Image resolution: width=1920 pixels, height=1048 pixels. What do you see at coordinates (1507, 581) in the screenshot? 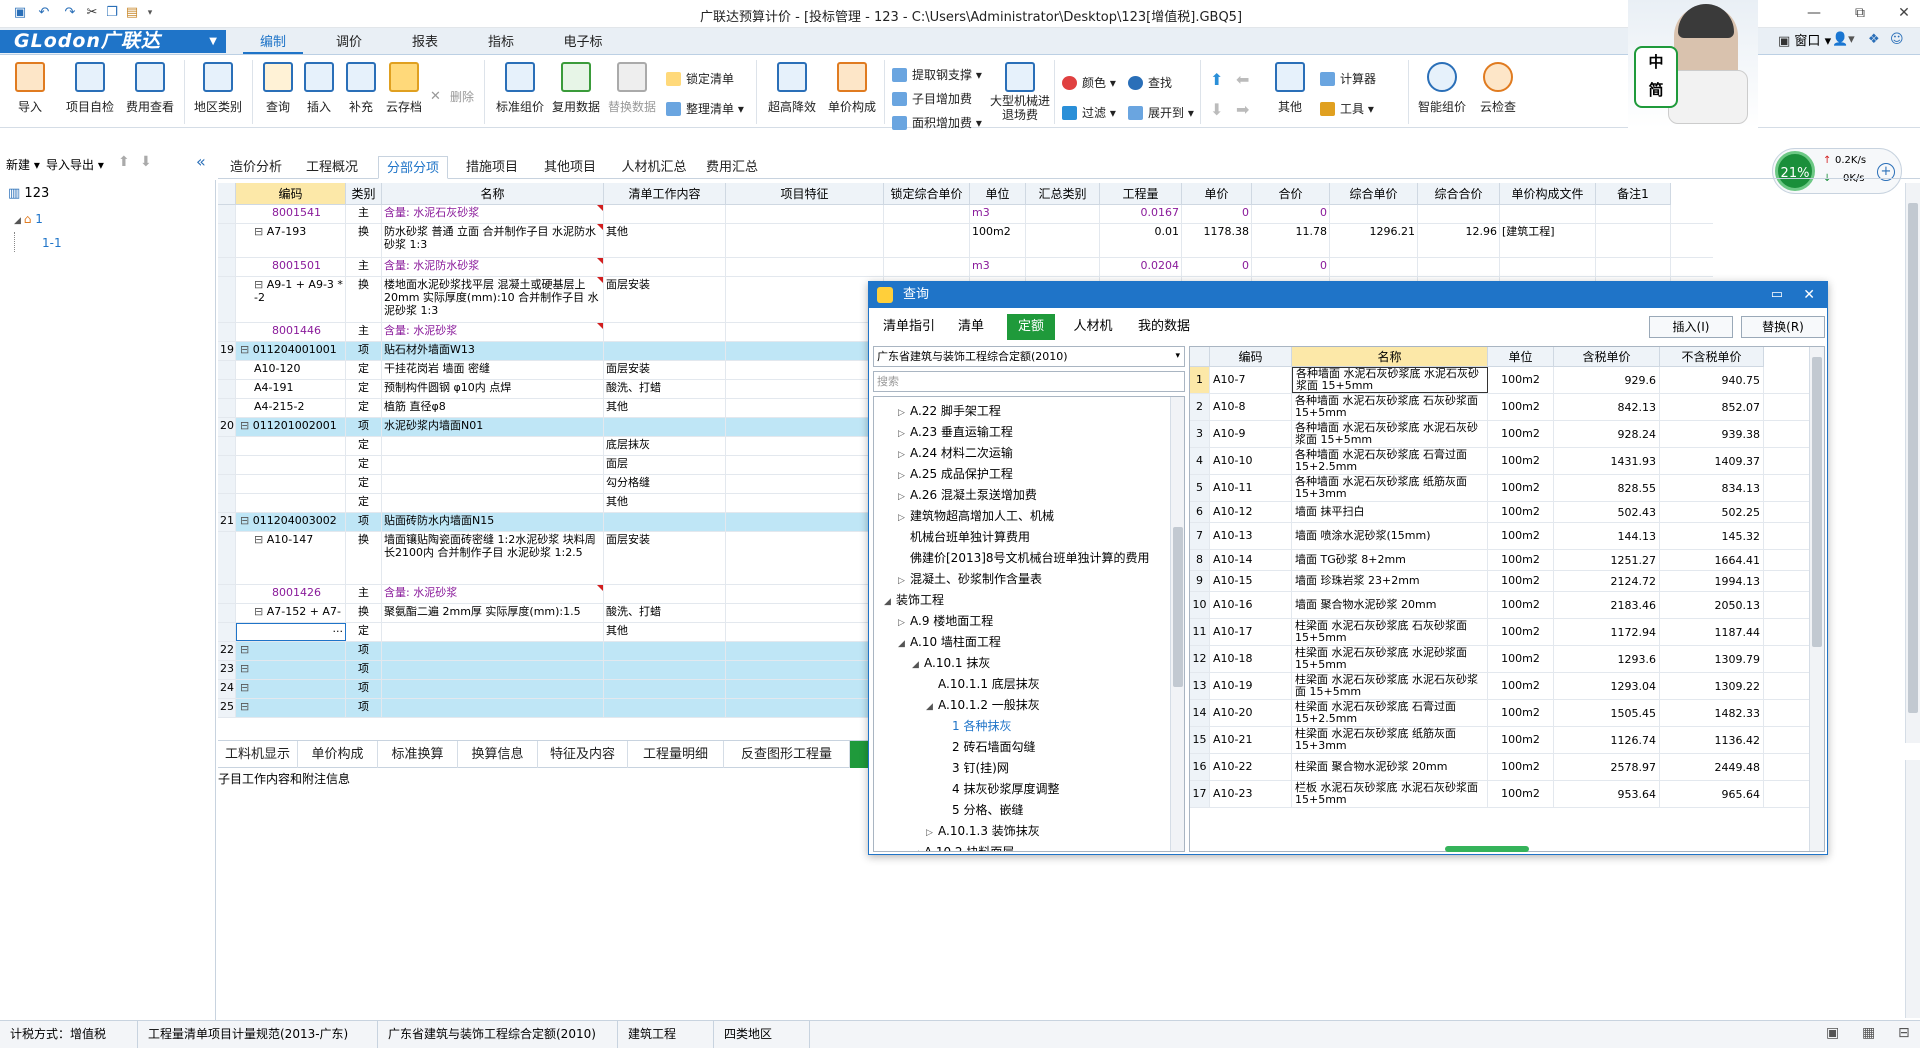
I see `quota-row: 9 A10-15 墙面 珍珠岩浆 23+2mm 100m2 2124.72 1994.13` at bounding box center [1507, 581].